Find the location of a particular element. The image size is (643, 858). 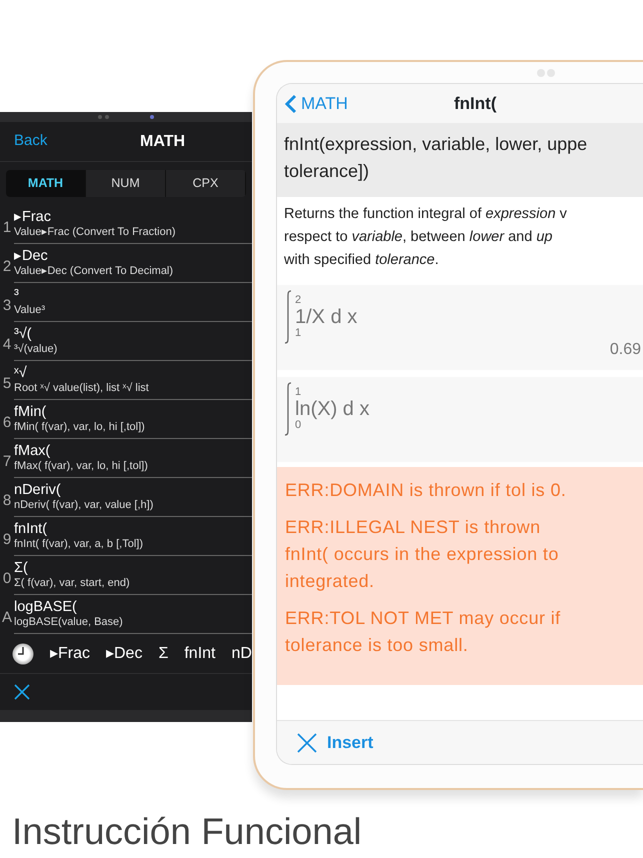

item-syntax: Σ( f(var), var, start, end) is located at coordinates (72, 583).